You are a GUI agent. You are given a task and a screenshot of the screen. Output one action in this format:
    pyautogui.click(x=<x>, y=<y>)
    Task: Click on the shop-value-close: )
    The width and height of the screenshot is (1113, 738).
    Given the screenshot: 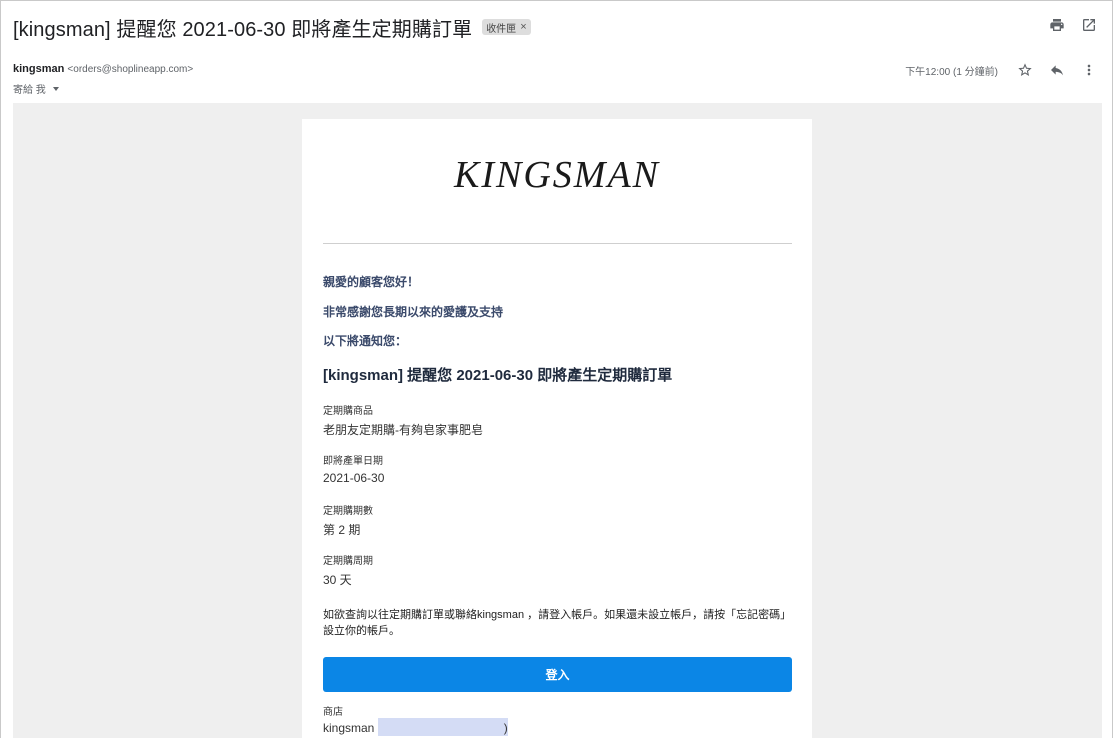 What is the action you would take?
    pyautogui.click(x=505, y=728)
    